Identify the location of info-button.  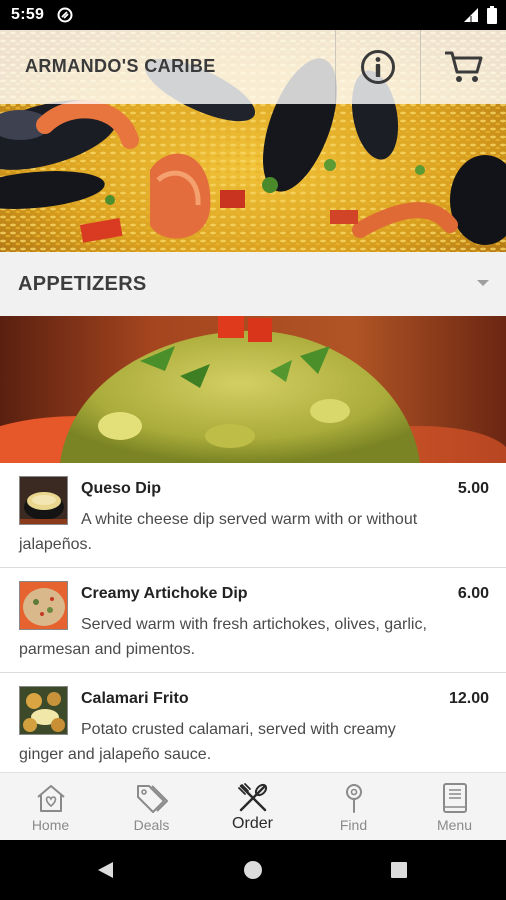
(378, 67).